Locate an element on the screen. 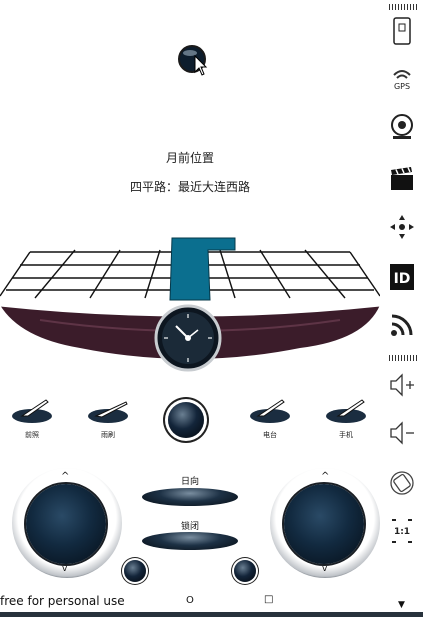  gps-button: GPS is located at coordinates (402, 79).